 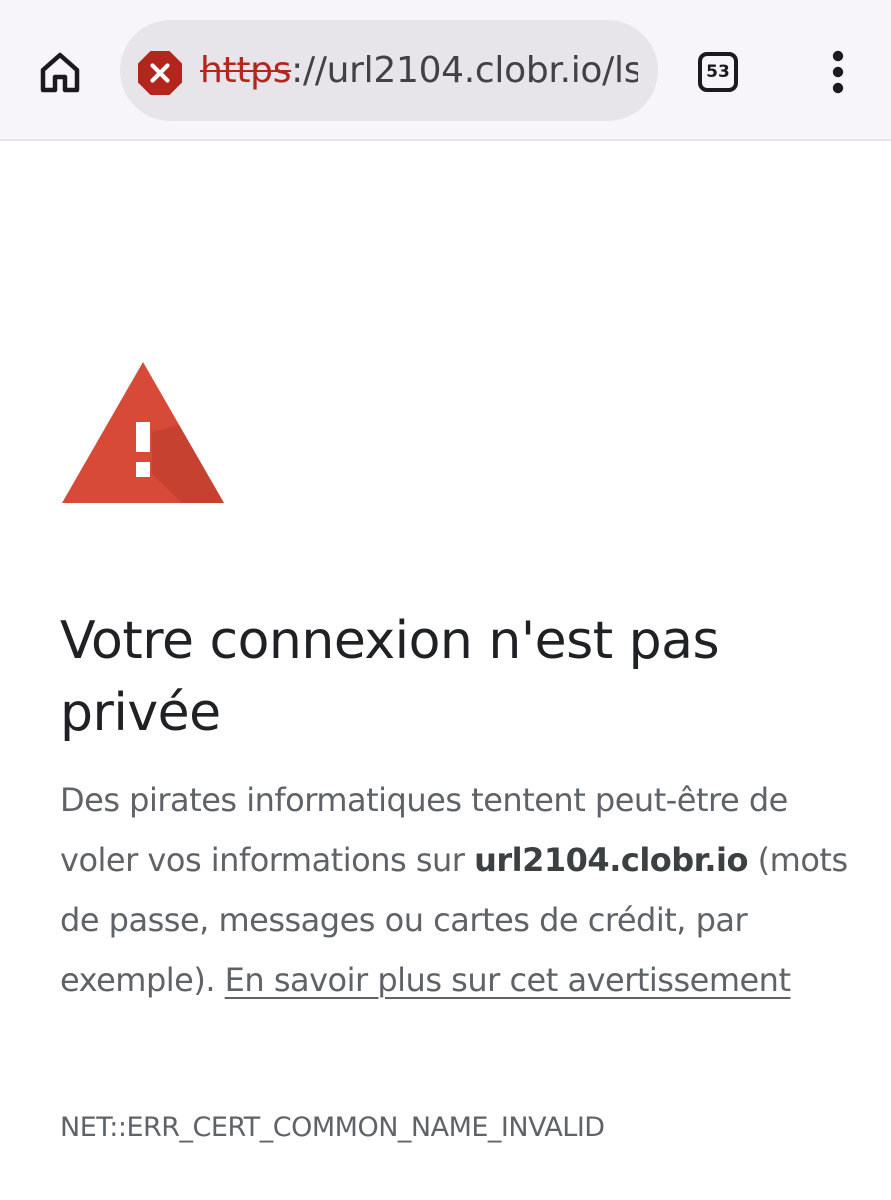 I want to click on warning-triangle-icon, so click(x=143, y=432).